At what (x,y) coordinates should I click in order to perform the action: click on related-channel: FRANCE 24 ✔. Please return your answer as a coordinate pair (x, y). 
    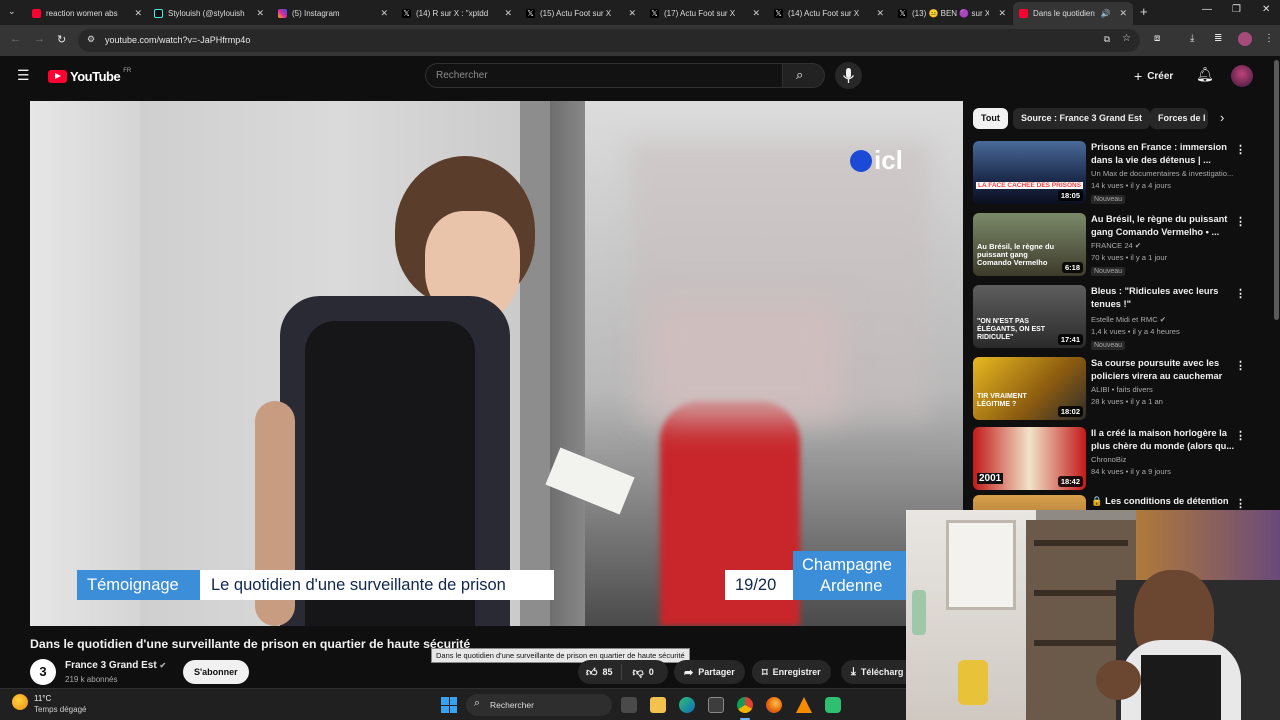
    Looking at the image, I should click on (1116, 245).